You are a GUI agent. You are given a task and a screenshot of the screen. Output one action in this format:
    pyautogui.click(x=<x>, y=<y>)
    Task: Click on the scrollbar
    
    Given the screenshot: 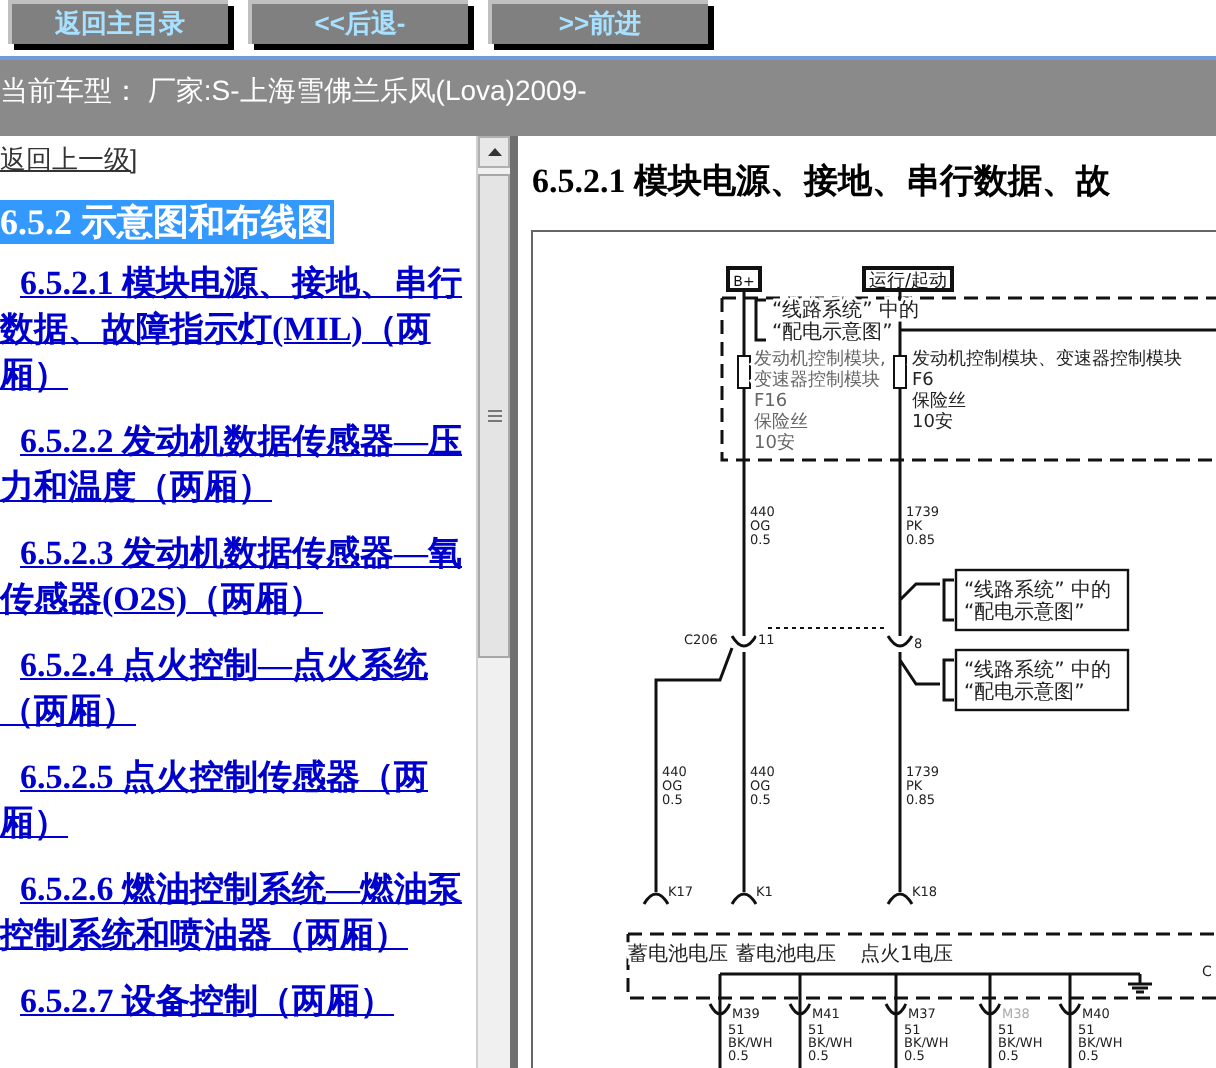 What is the action you would take?
    pyautogui.click(x=493, y=602)
    